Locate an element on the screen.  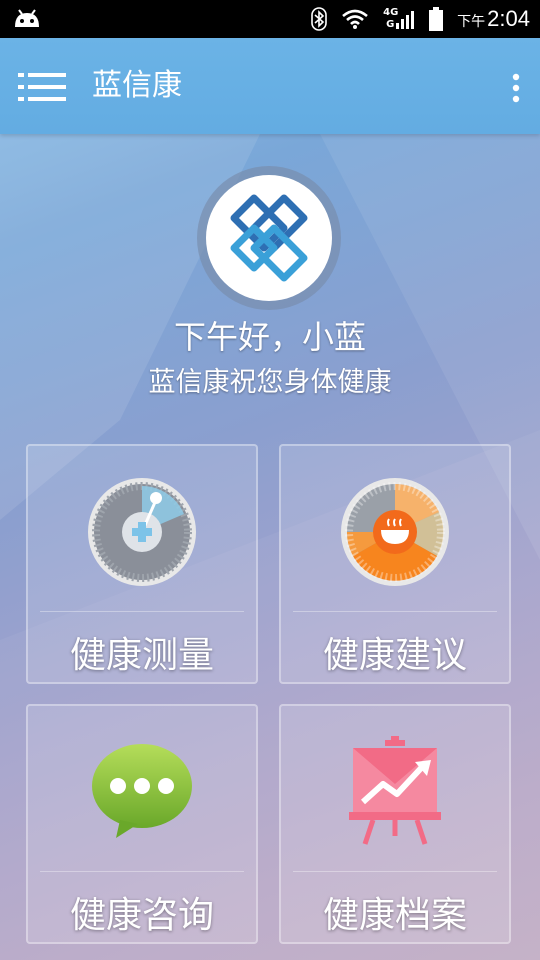
app-title: 蓝信康 is located at coordinates (137, 85).